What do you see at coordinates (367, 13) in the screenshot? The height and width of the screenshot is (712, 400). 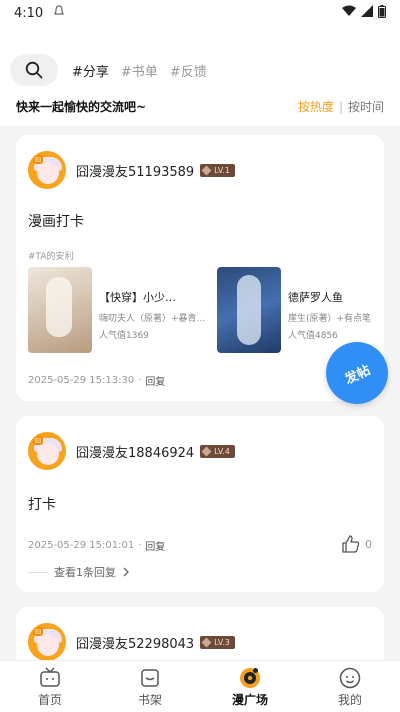 I see `cellular-icon` at bounding box center [367, 13].